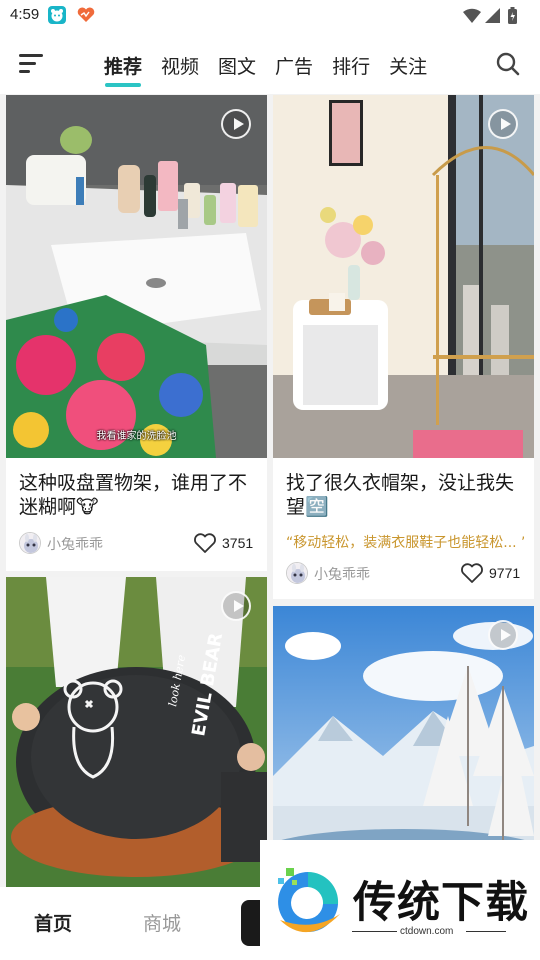 Image resolution: width=540 pixels, height=960 pixels. Describe the element at coordinates (294, 69) in the screenshot. I see `tab-ads: 广告` at that location.